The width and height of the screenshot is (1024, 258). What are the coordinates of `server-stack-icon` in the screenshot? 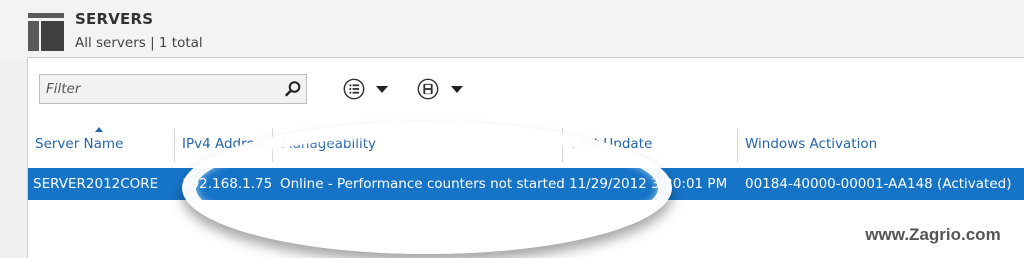 It's located at (46, 32).